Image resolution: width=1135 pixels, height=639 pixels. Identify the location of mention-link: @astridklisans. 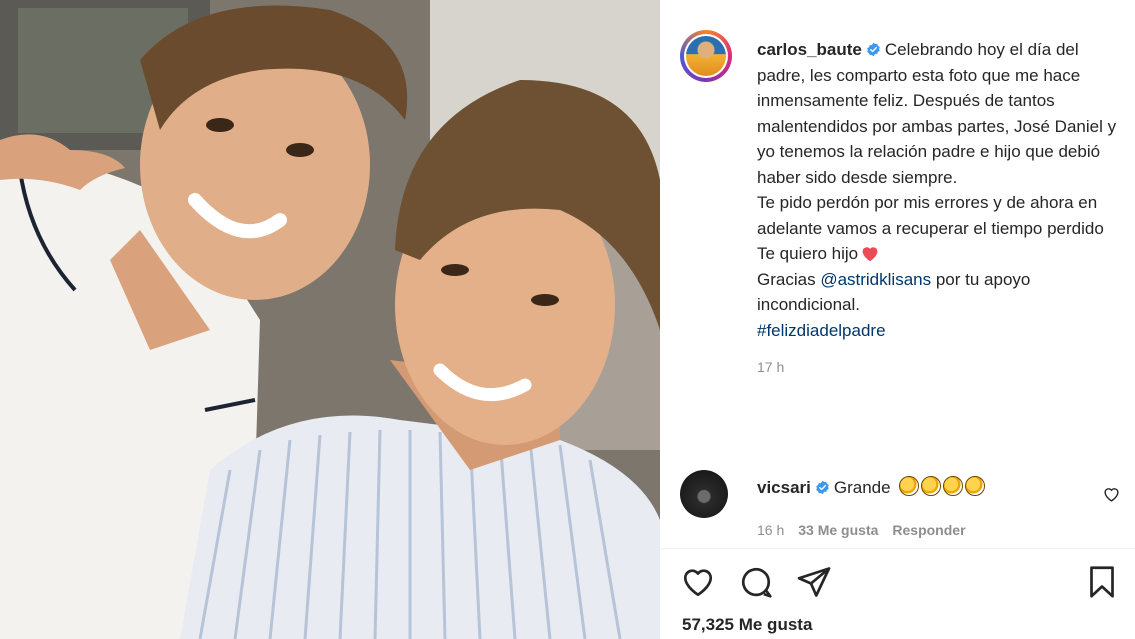
(875, 279).